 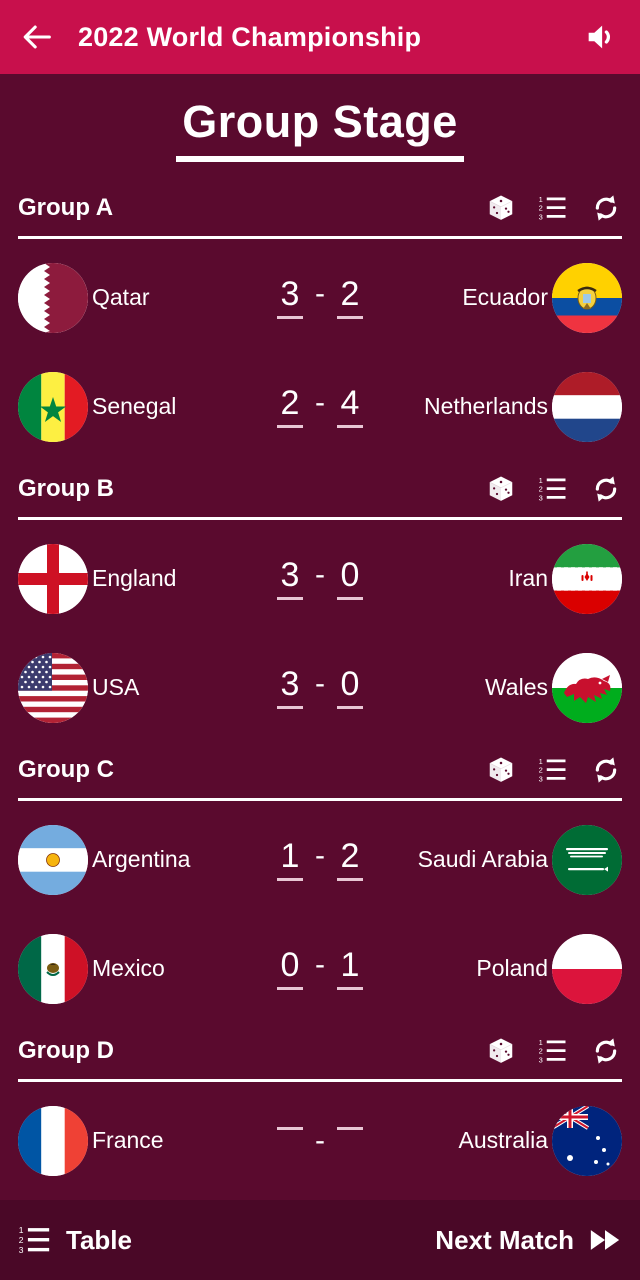 I want to click on group-header: Group D 1 2 3, so click(x=320, y=1051).